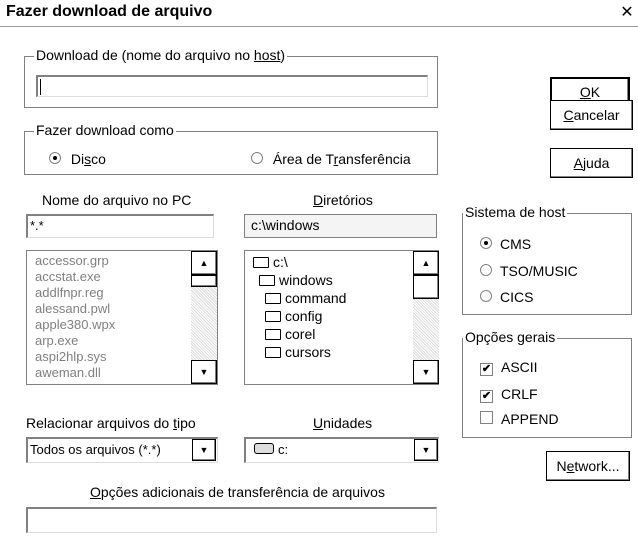 The width and height of the screenshot is (638, 546). What do you see at coordinates (110, 277) in the screenshot?
I see `file-list-item: accstat.exe` at bounding box center [110, 277].